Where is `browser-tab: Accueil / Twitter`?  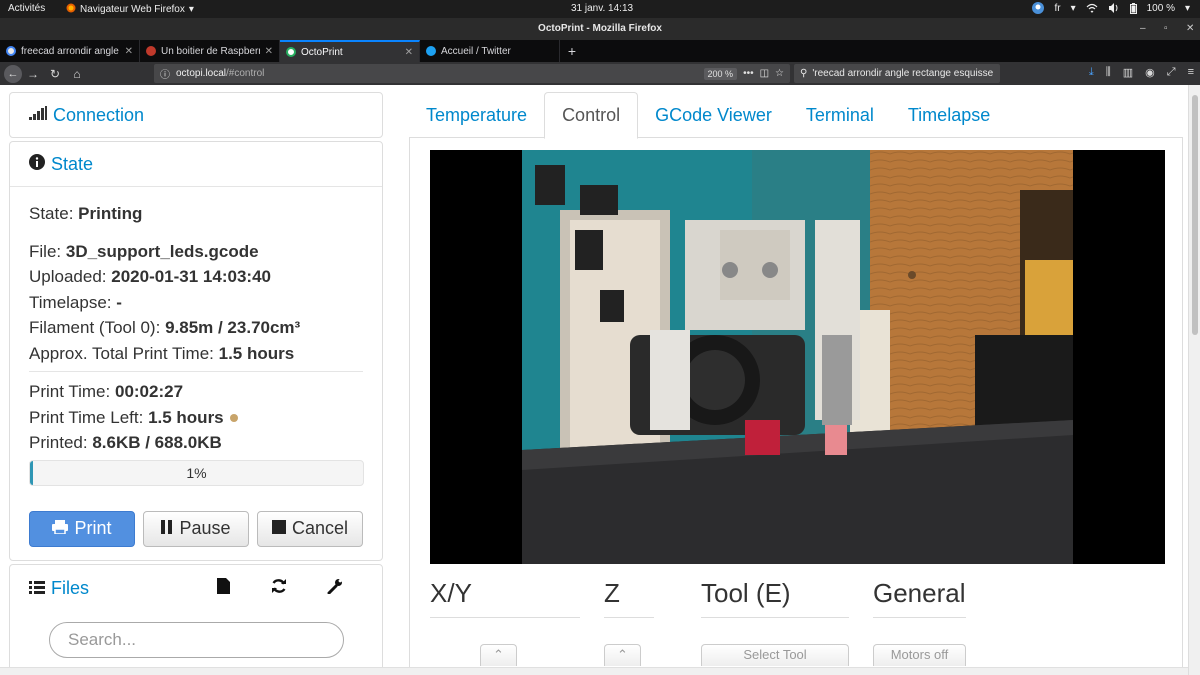 browser-tab: Accueil / Twitter is located at coordinates (490, 51).